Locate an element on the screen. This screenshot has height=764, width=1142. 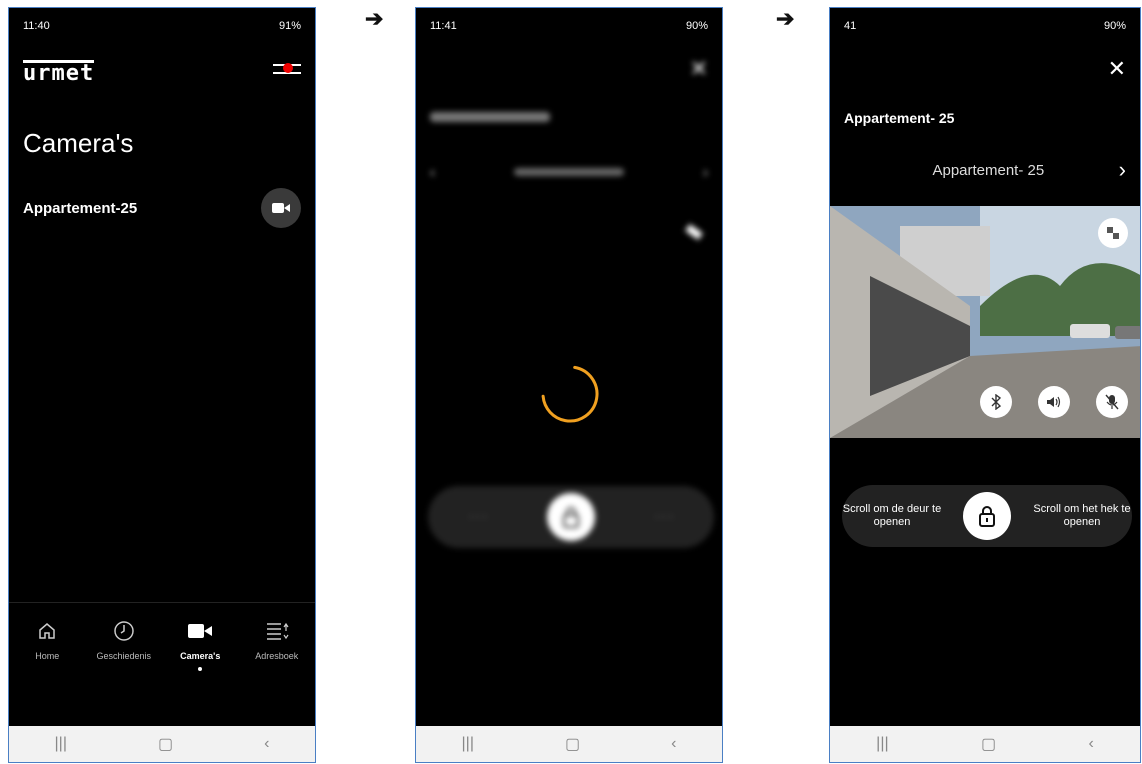
clock-icon is located at coordinates (124, 631).